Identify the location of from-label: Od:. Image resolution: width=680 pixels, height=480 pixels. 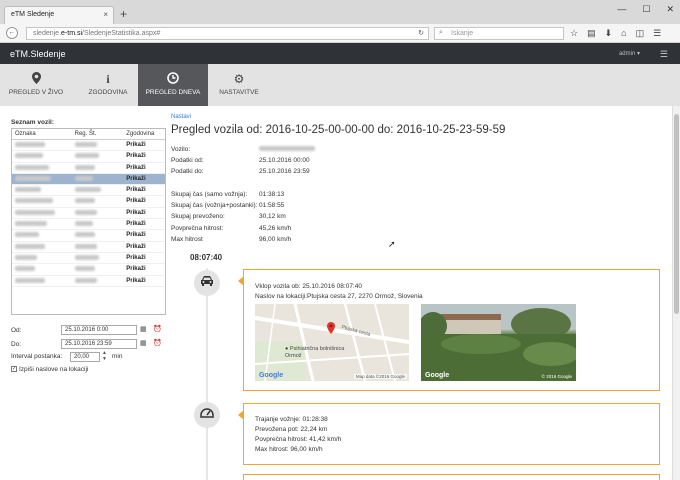
(16, 330).